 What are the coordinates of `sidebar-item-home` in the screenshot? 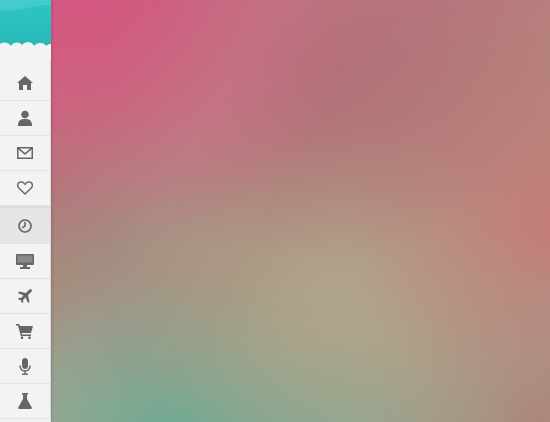 It's located at (25, 83).